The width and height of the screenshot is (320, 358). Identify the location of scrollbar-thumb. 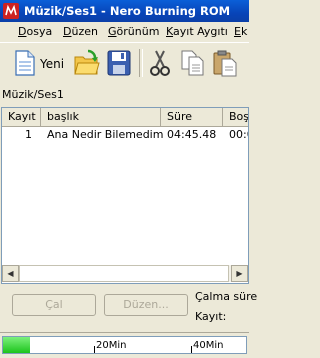
(124, 273).